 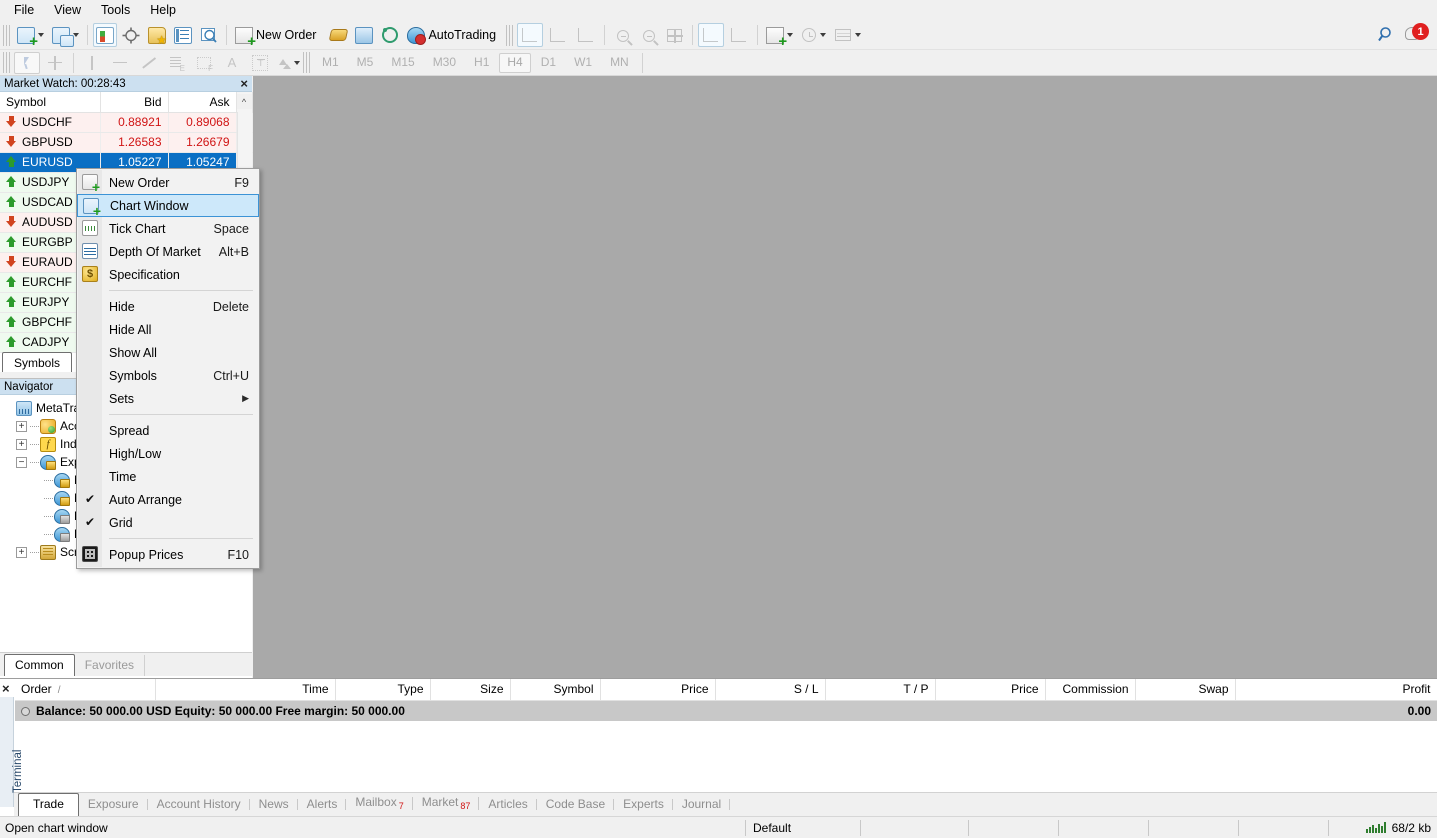 What do you see at coordinates (163, 10) in the screenshot?
I see `menu-item-help: Help` at bounding box center [163, 10].